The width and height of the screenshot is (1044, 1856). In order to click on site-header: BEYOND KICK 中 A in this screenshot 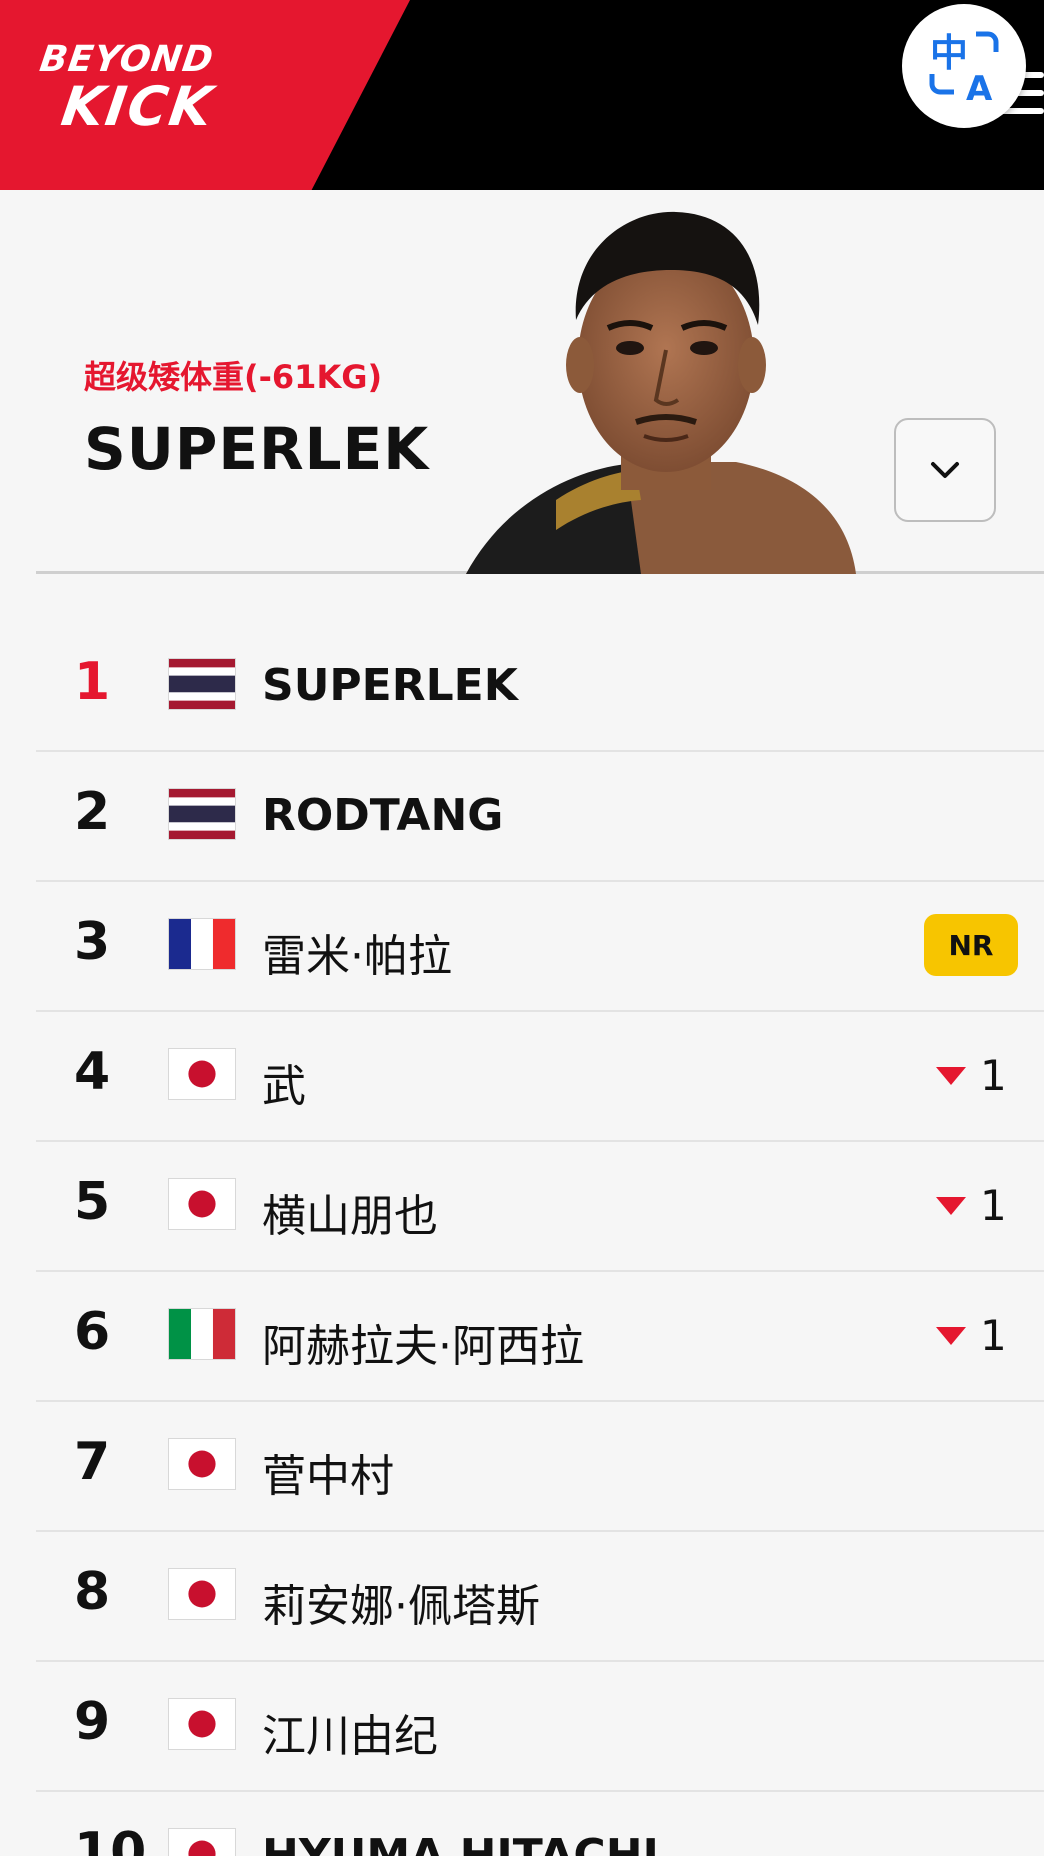, I will do `click(522, 95)`.